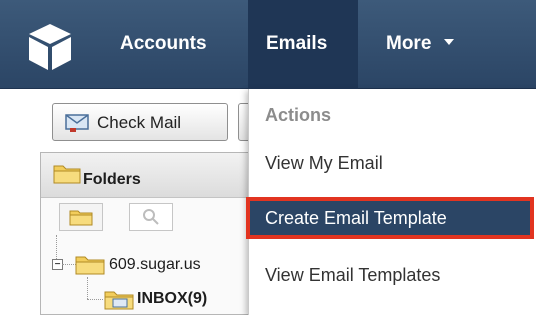 The height and width of the screenshot is (315, 536). I want to click on search-icon, so click(151, 217).